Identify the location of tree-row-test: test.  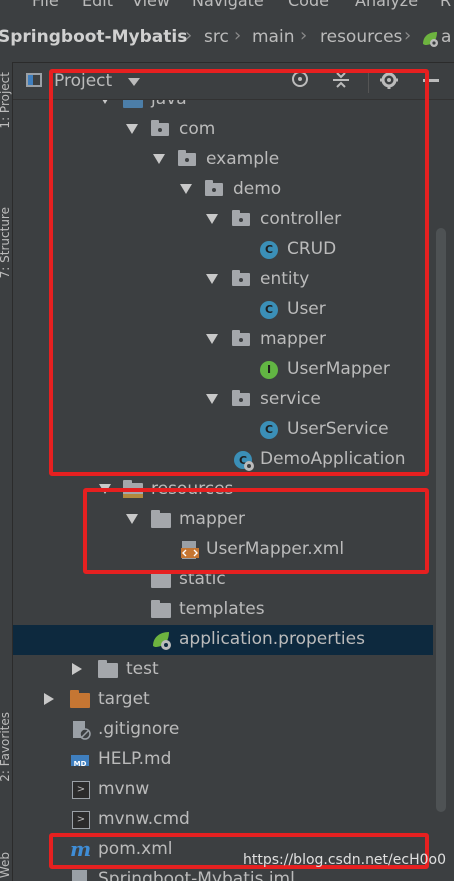
(223, 670).